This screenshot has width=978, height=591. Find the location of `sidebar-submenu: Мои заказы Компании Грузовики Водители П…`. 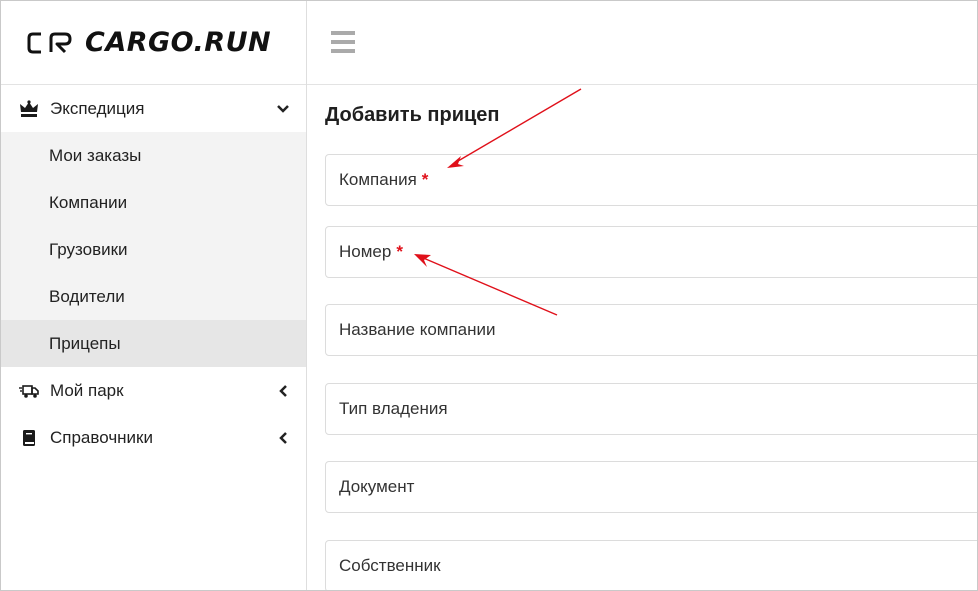

sidebar-submenu: Мои заказы Компании Грузовики Водители П… is located at coordinates (153, 249).